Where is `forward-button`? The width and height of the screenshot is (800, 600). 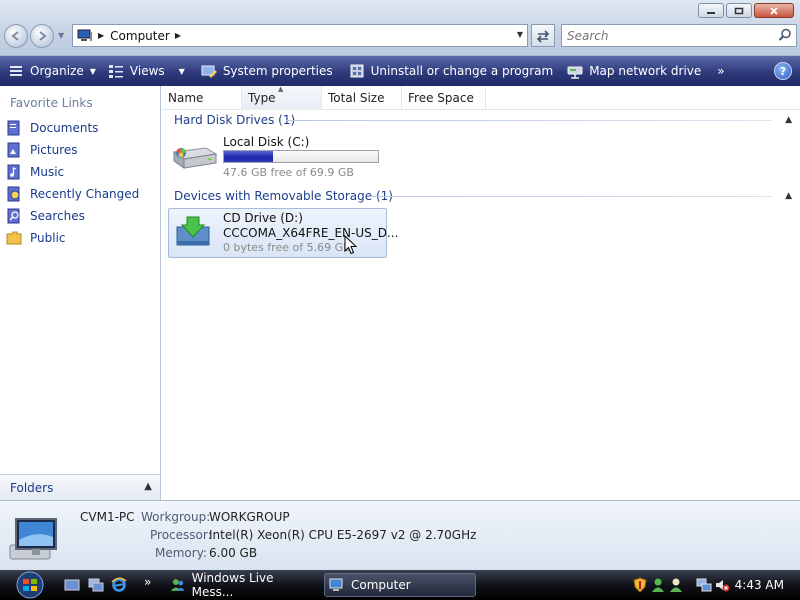 forward-button is located at coordinates (42, 36).